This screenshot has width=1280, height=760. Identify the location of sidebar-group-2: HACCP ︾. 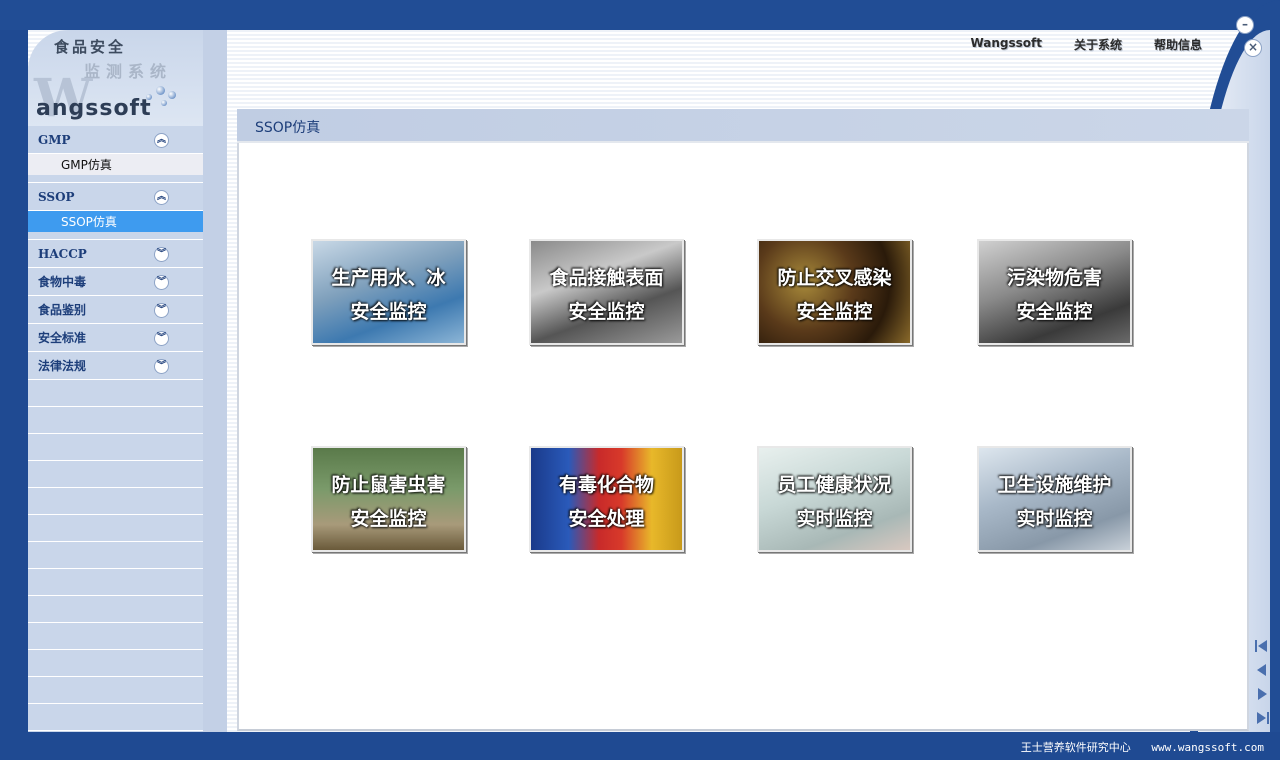
(115, 254).